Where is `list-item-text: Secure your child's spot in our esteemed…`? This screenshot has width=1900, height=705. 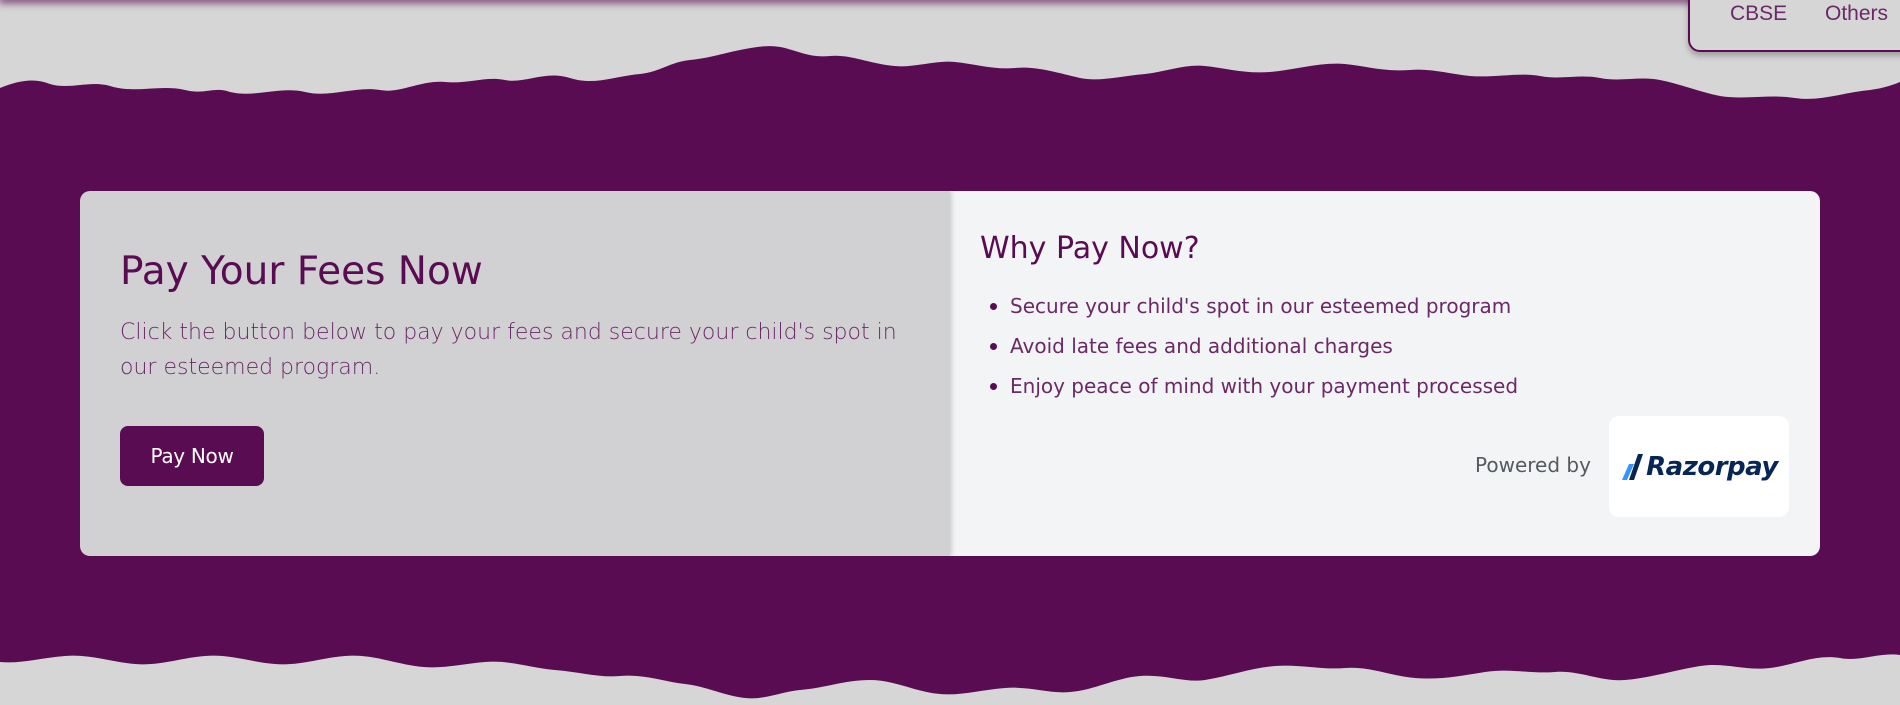
list-item-text: Secure your child's spot in our esteemed… is located at coordinates (1261, 306).